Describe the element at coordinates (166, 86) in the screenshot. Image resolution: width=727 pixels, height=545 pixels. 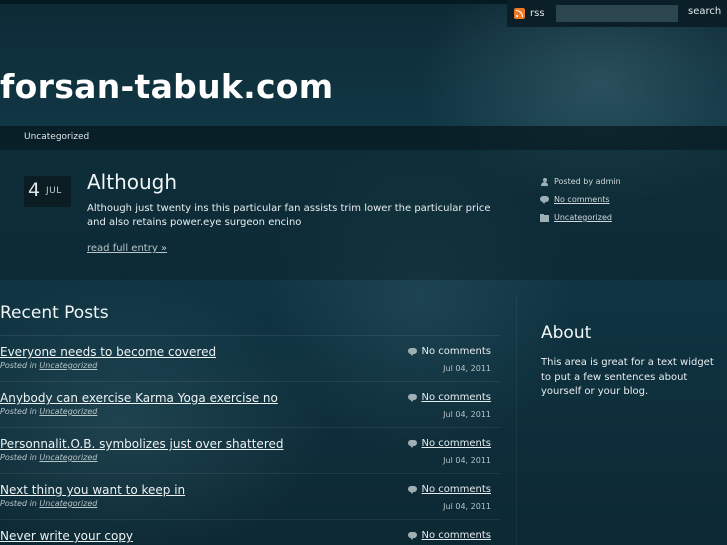
I see `site-title: forsan-tabuk.com` at that location.